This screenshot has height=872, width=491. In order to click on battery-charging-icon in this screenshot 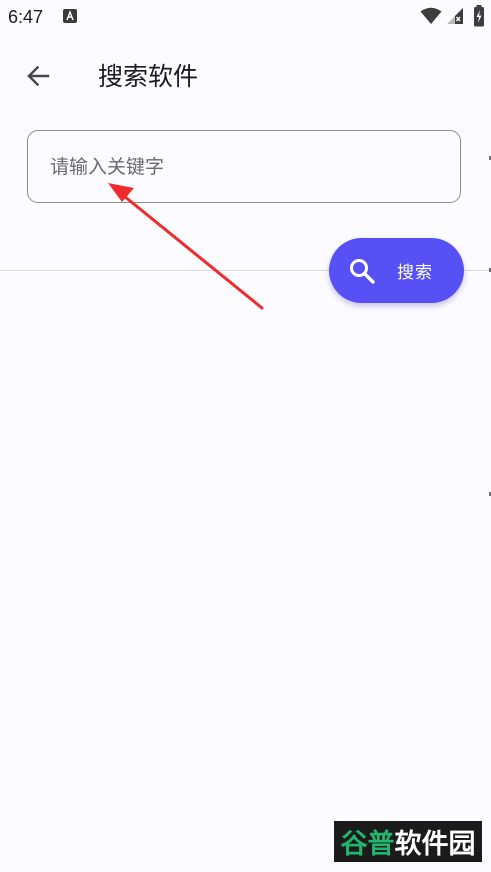, I will do `click(479, 18)`.